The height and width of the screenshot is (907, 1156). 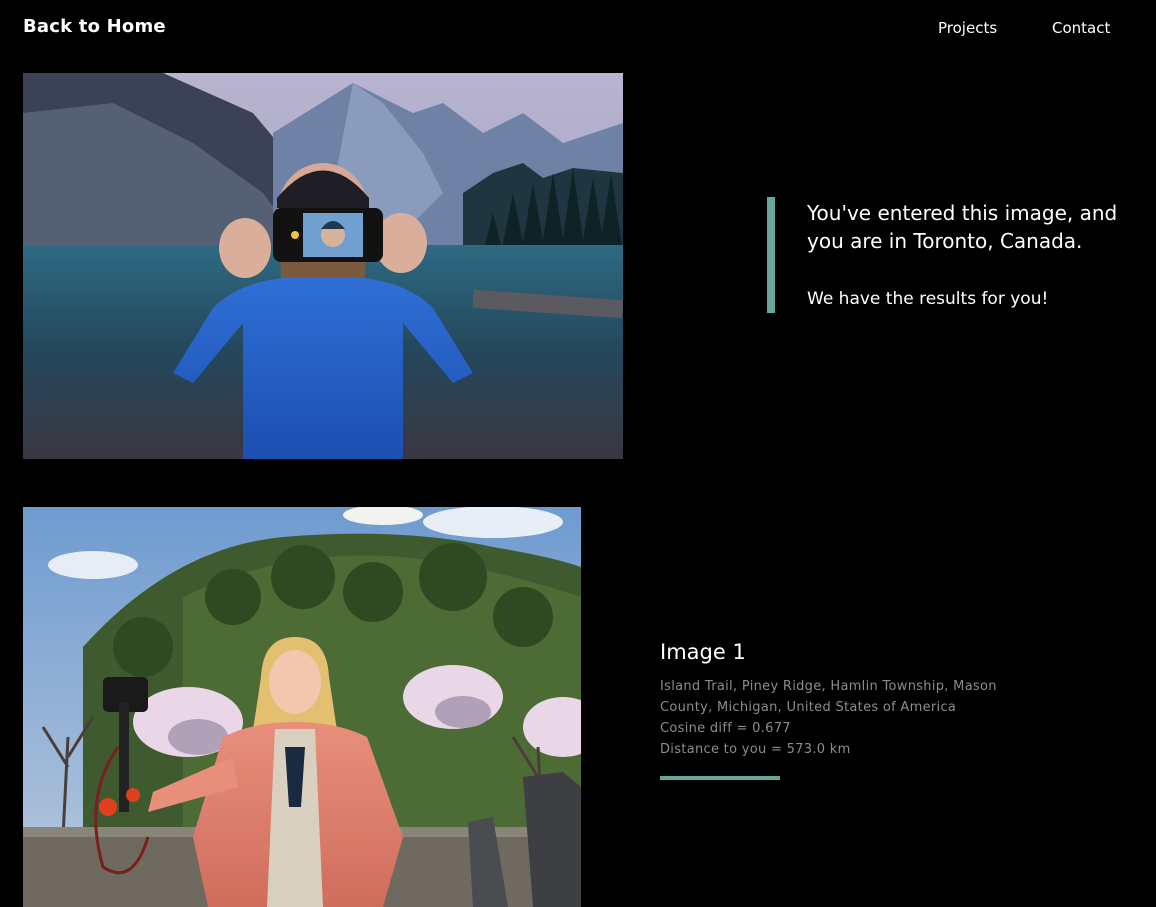 I want to click on results-message: We have the results for you!, so click(x=928, y=299).